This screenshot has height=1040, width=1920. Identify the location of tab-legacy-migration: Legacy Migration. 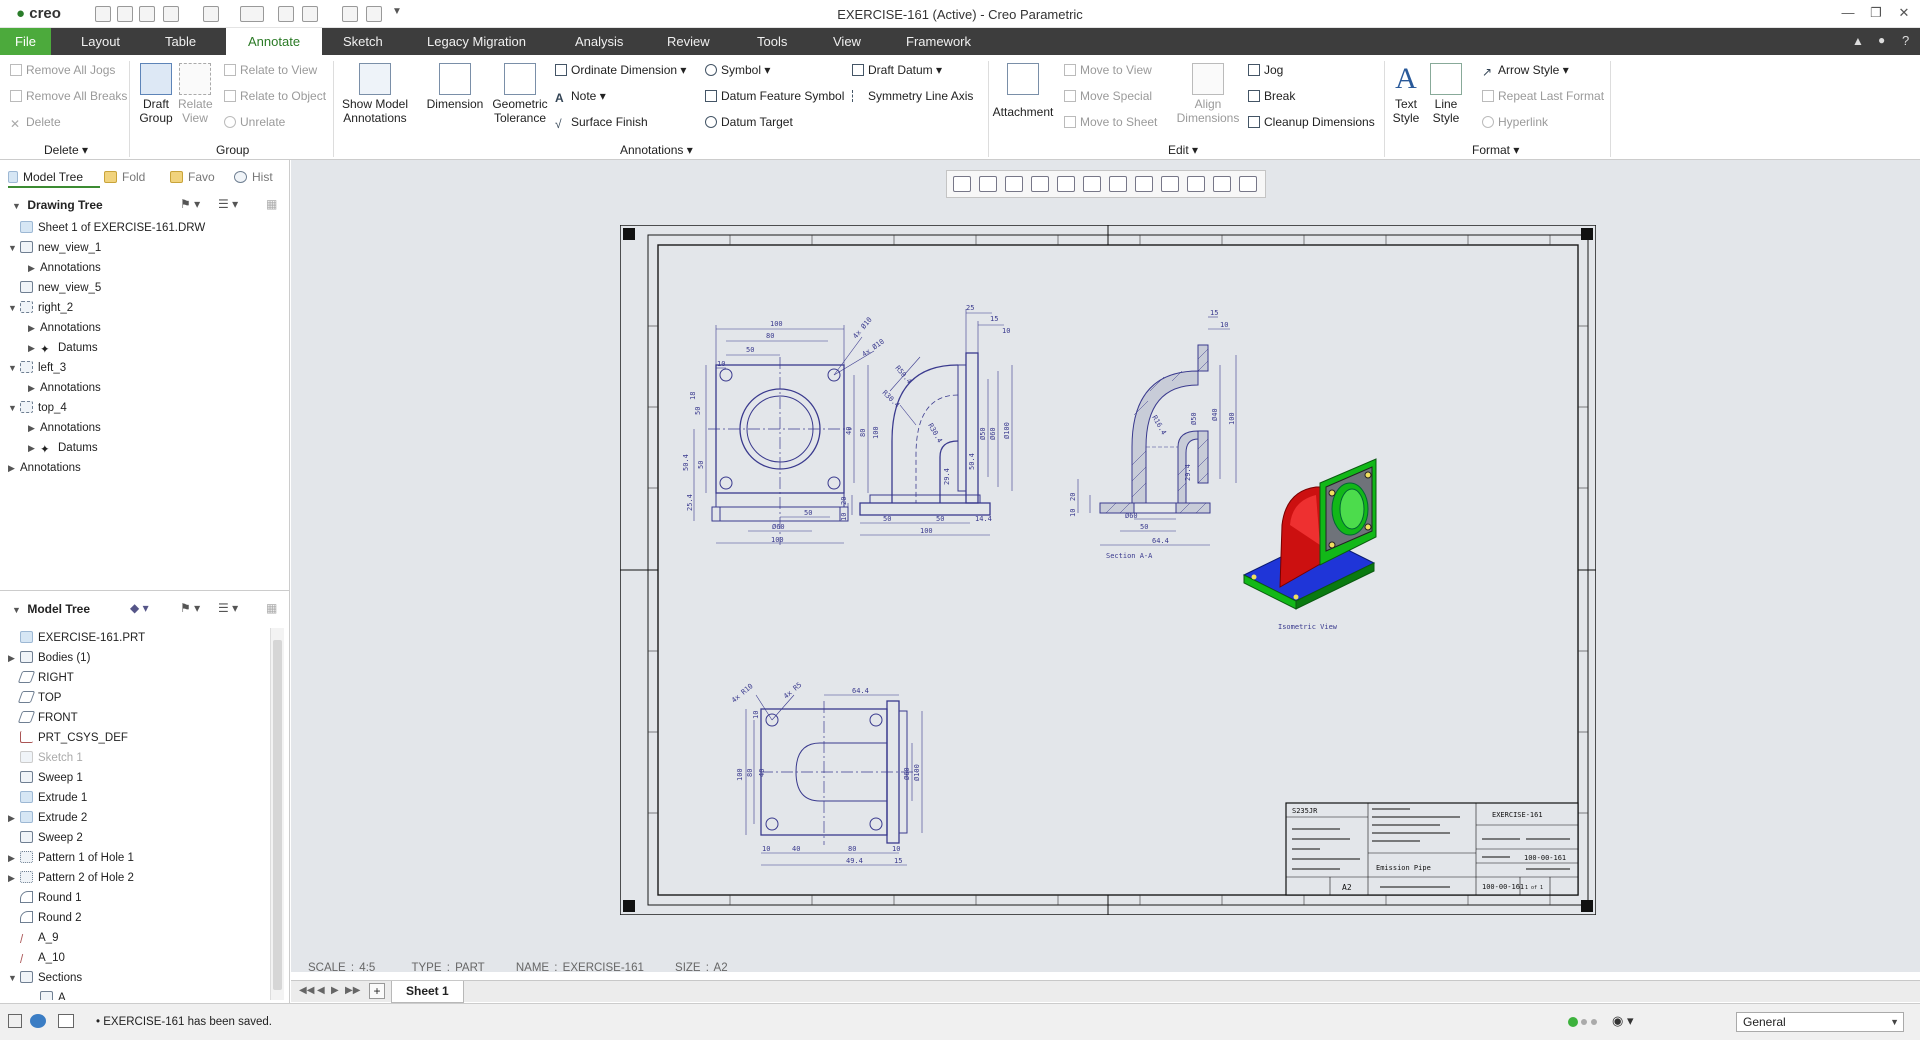
(476, 41).